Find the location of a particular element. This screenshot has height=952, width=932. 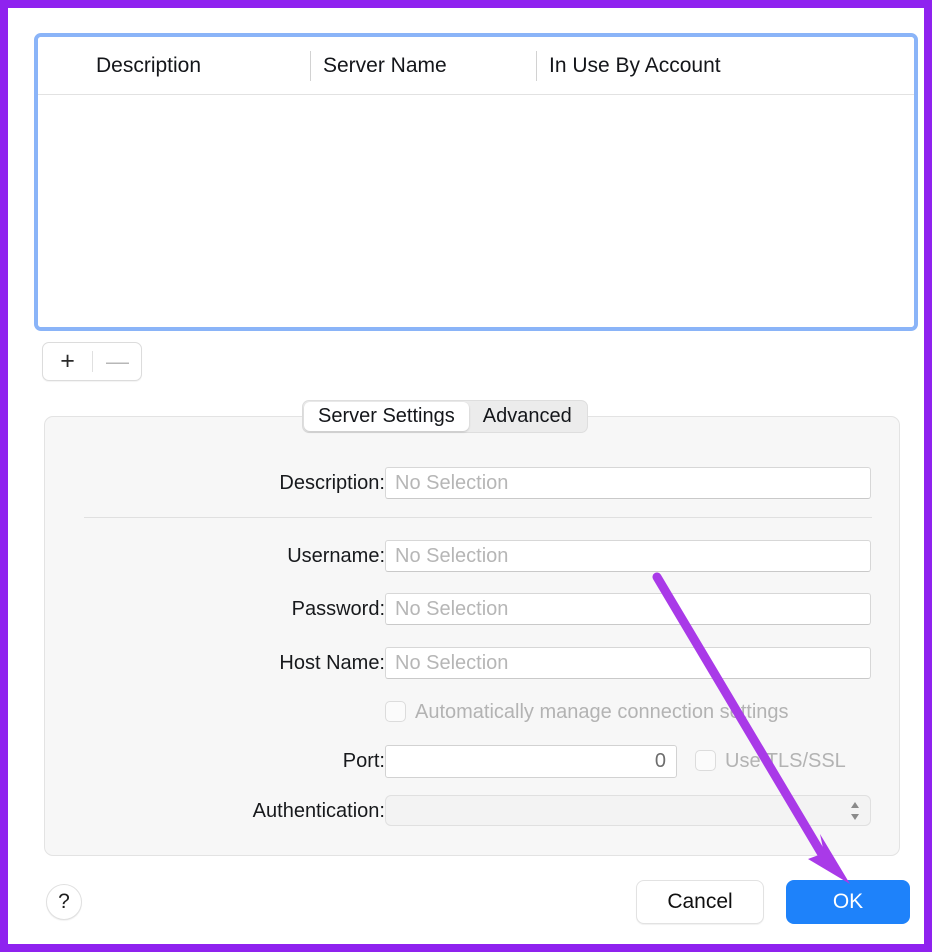

settings-tab-bar: Server Settings Advanced is located at coordinates (445, 416).